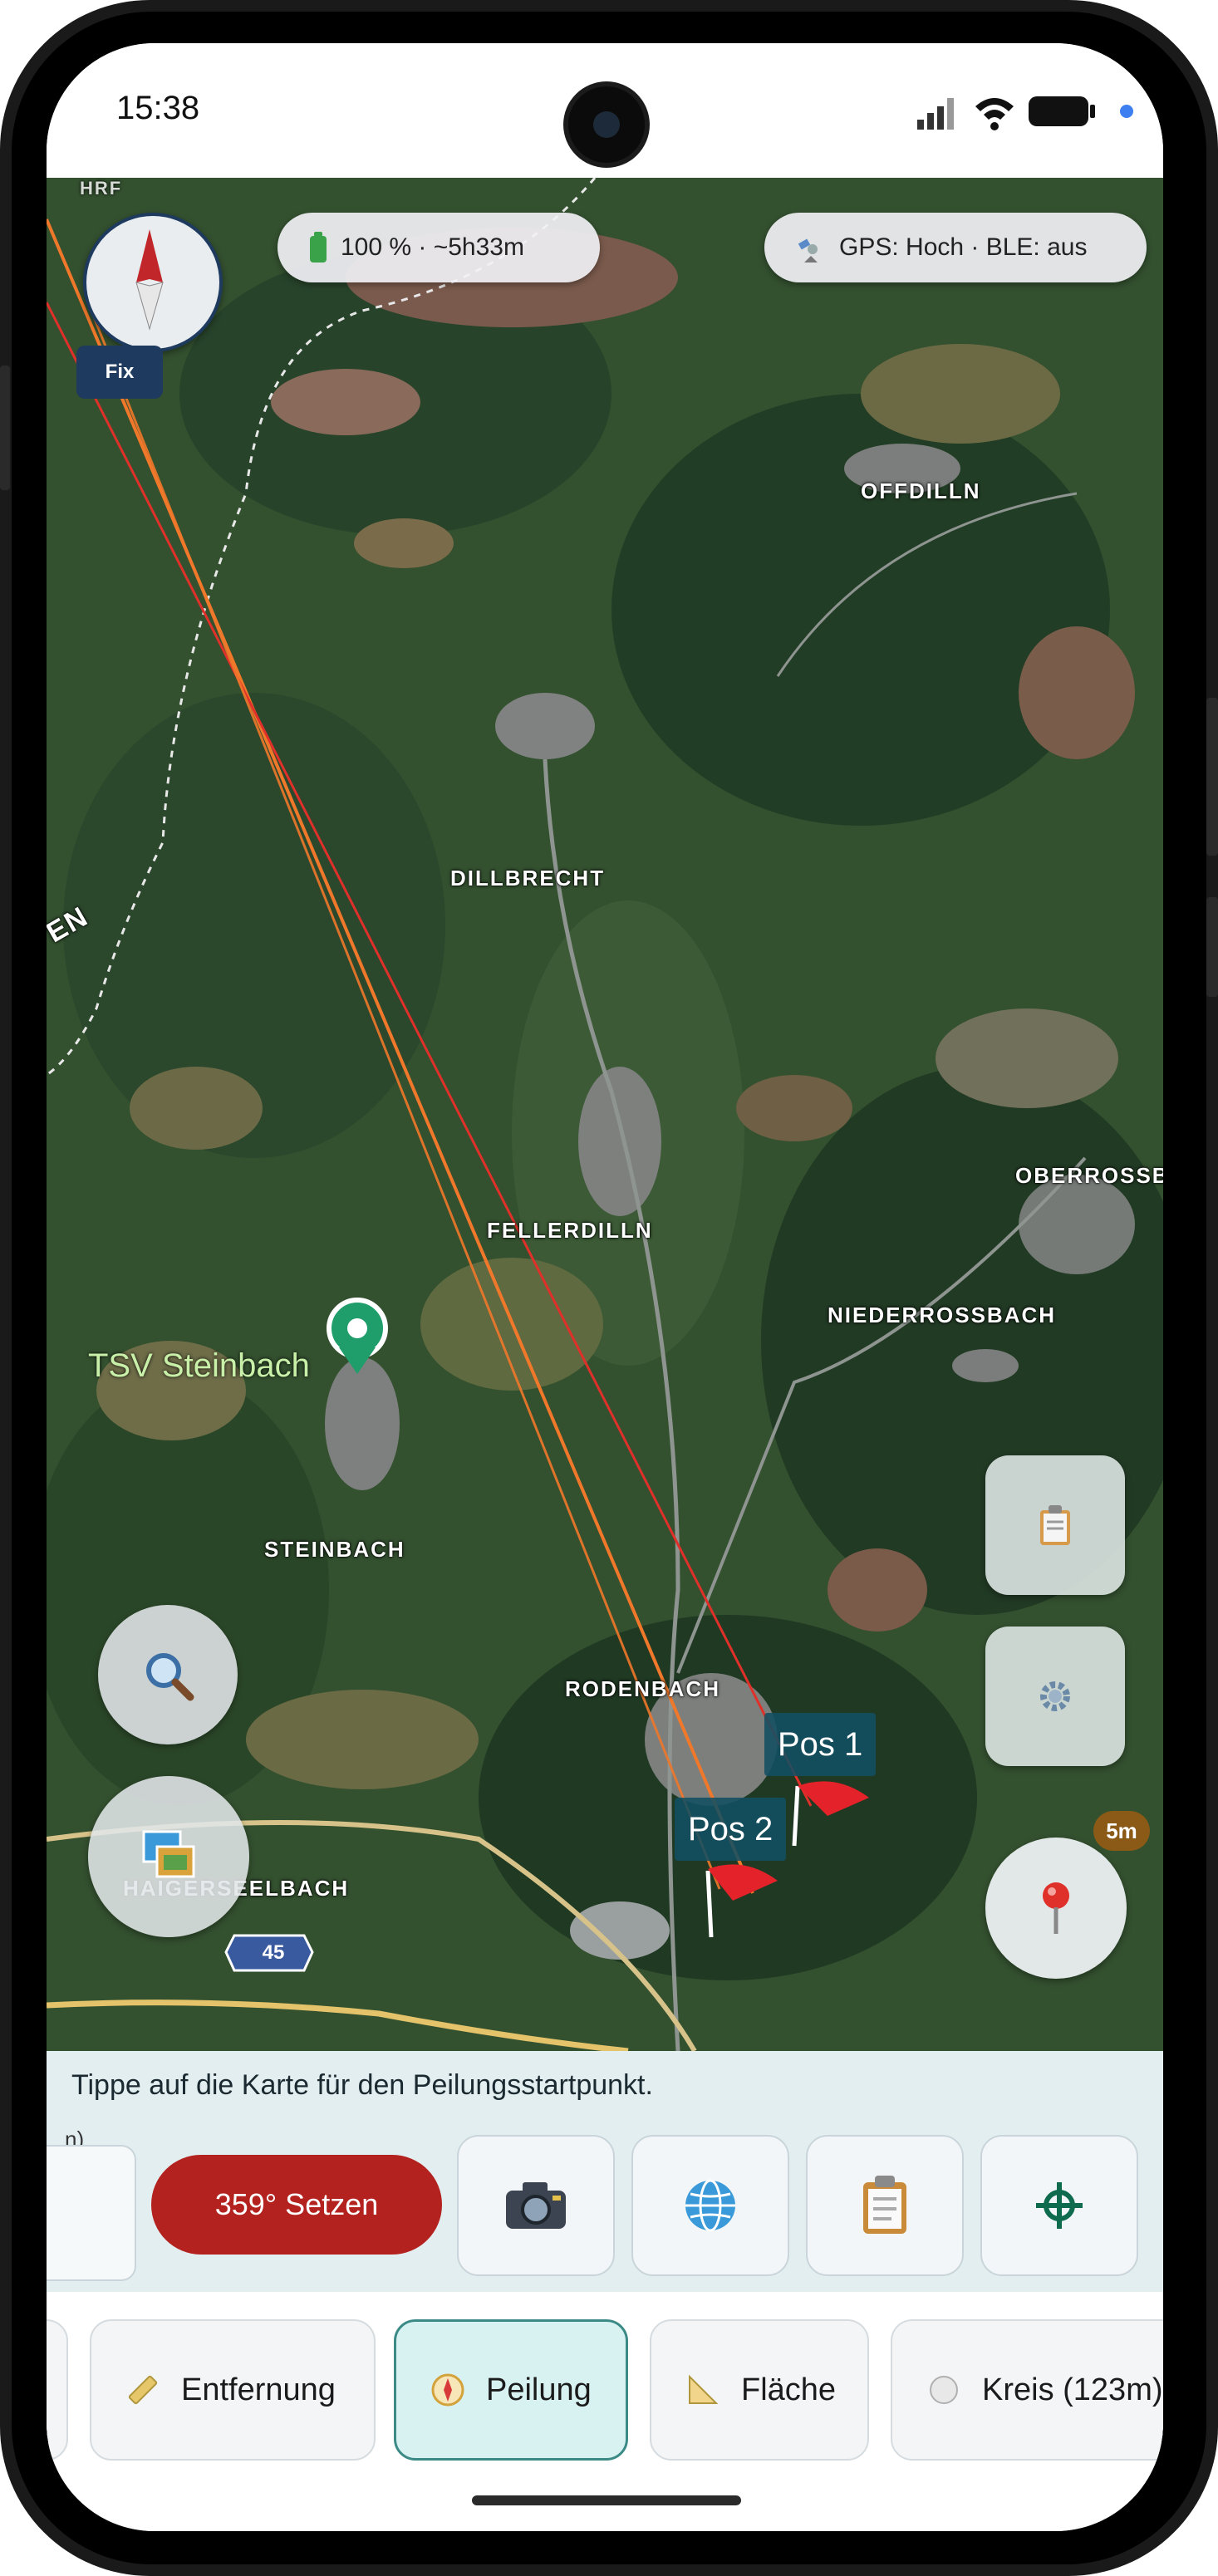 The height and width of the screenshot is (2576, 1218). Describe the element at coordinates (149, 280) in the screenshot. I see `compass-needle-icon` at that location.